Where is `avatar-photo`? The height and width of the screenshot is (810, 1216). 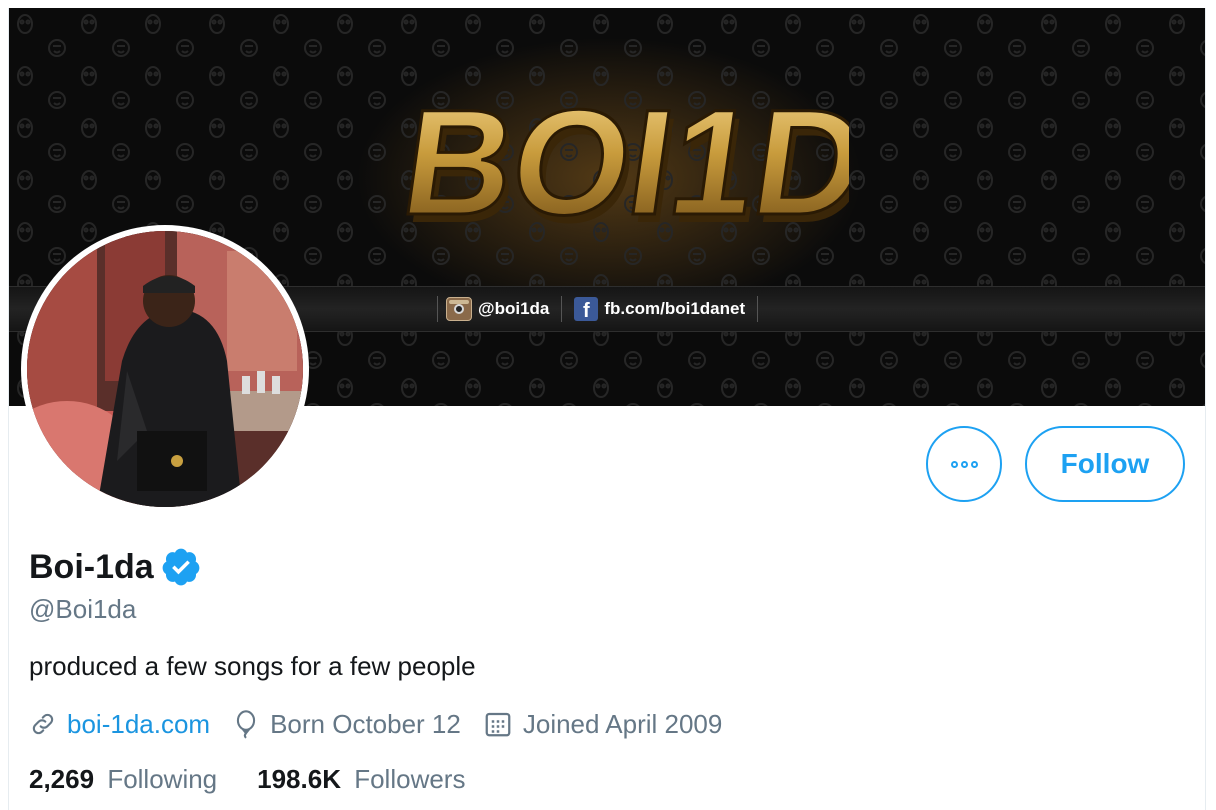
avatar-photo is located at coordinates (156, 376).